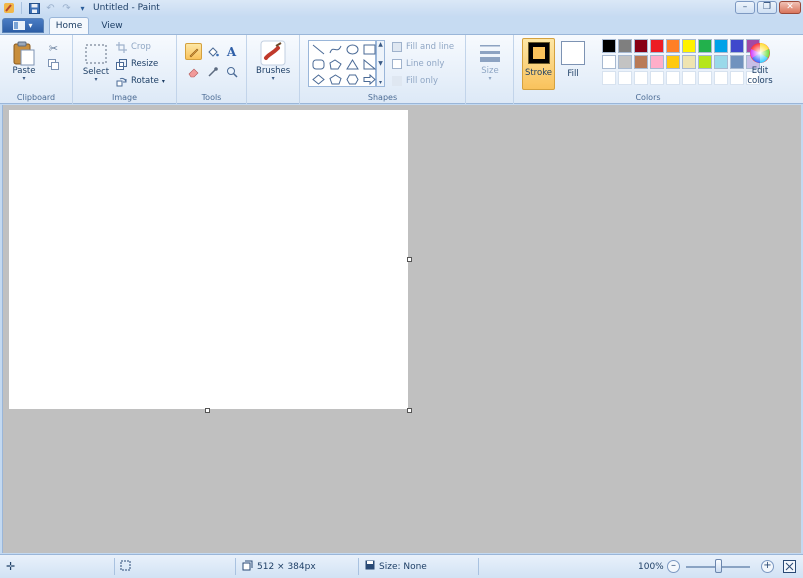 This screenshot has height=578, width=803. What do you see at coordinates (318, 79) in the screenshot?
I see `diamond-shape-icon` at bounding box center [318, 79].